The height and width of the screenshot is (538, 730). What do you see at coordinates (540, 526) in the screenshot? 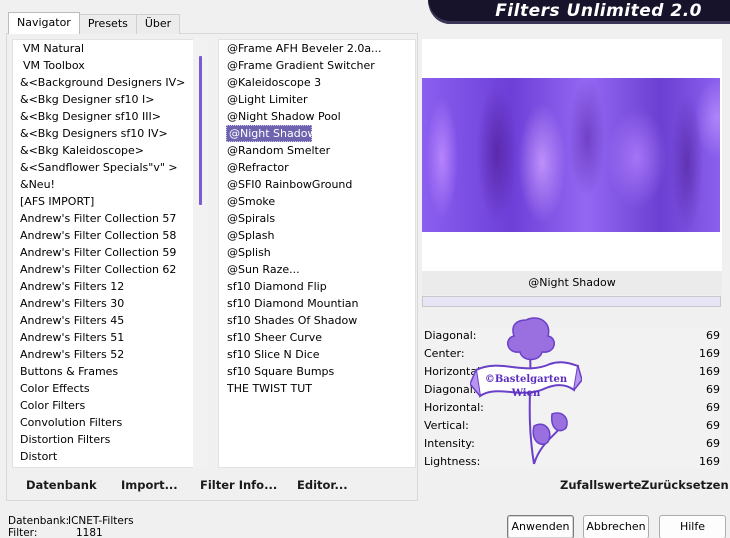
I see `apply-button: Anwenden` at bounding box center [540, 526].